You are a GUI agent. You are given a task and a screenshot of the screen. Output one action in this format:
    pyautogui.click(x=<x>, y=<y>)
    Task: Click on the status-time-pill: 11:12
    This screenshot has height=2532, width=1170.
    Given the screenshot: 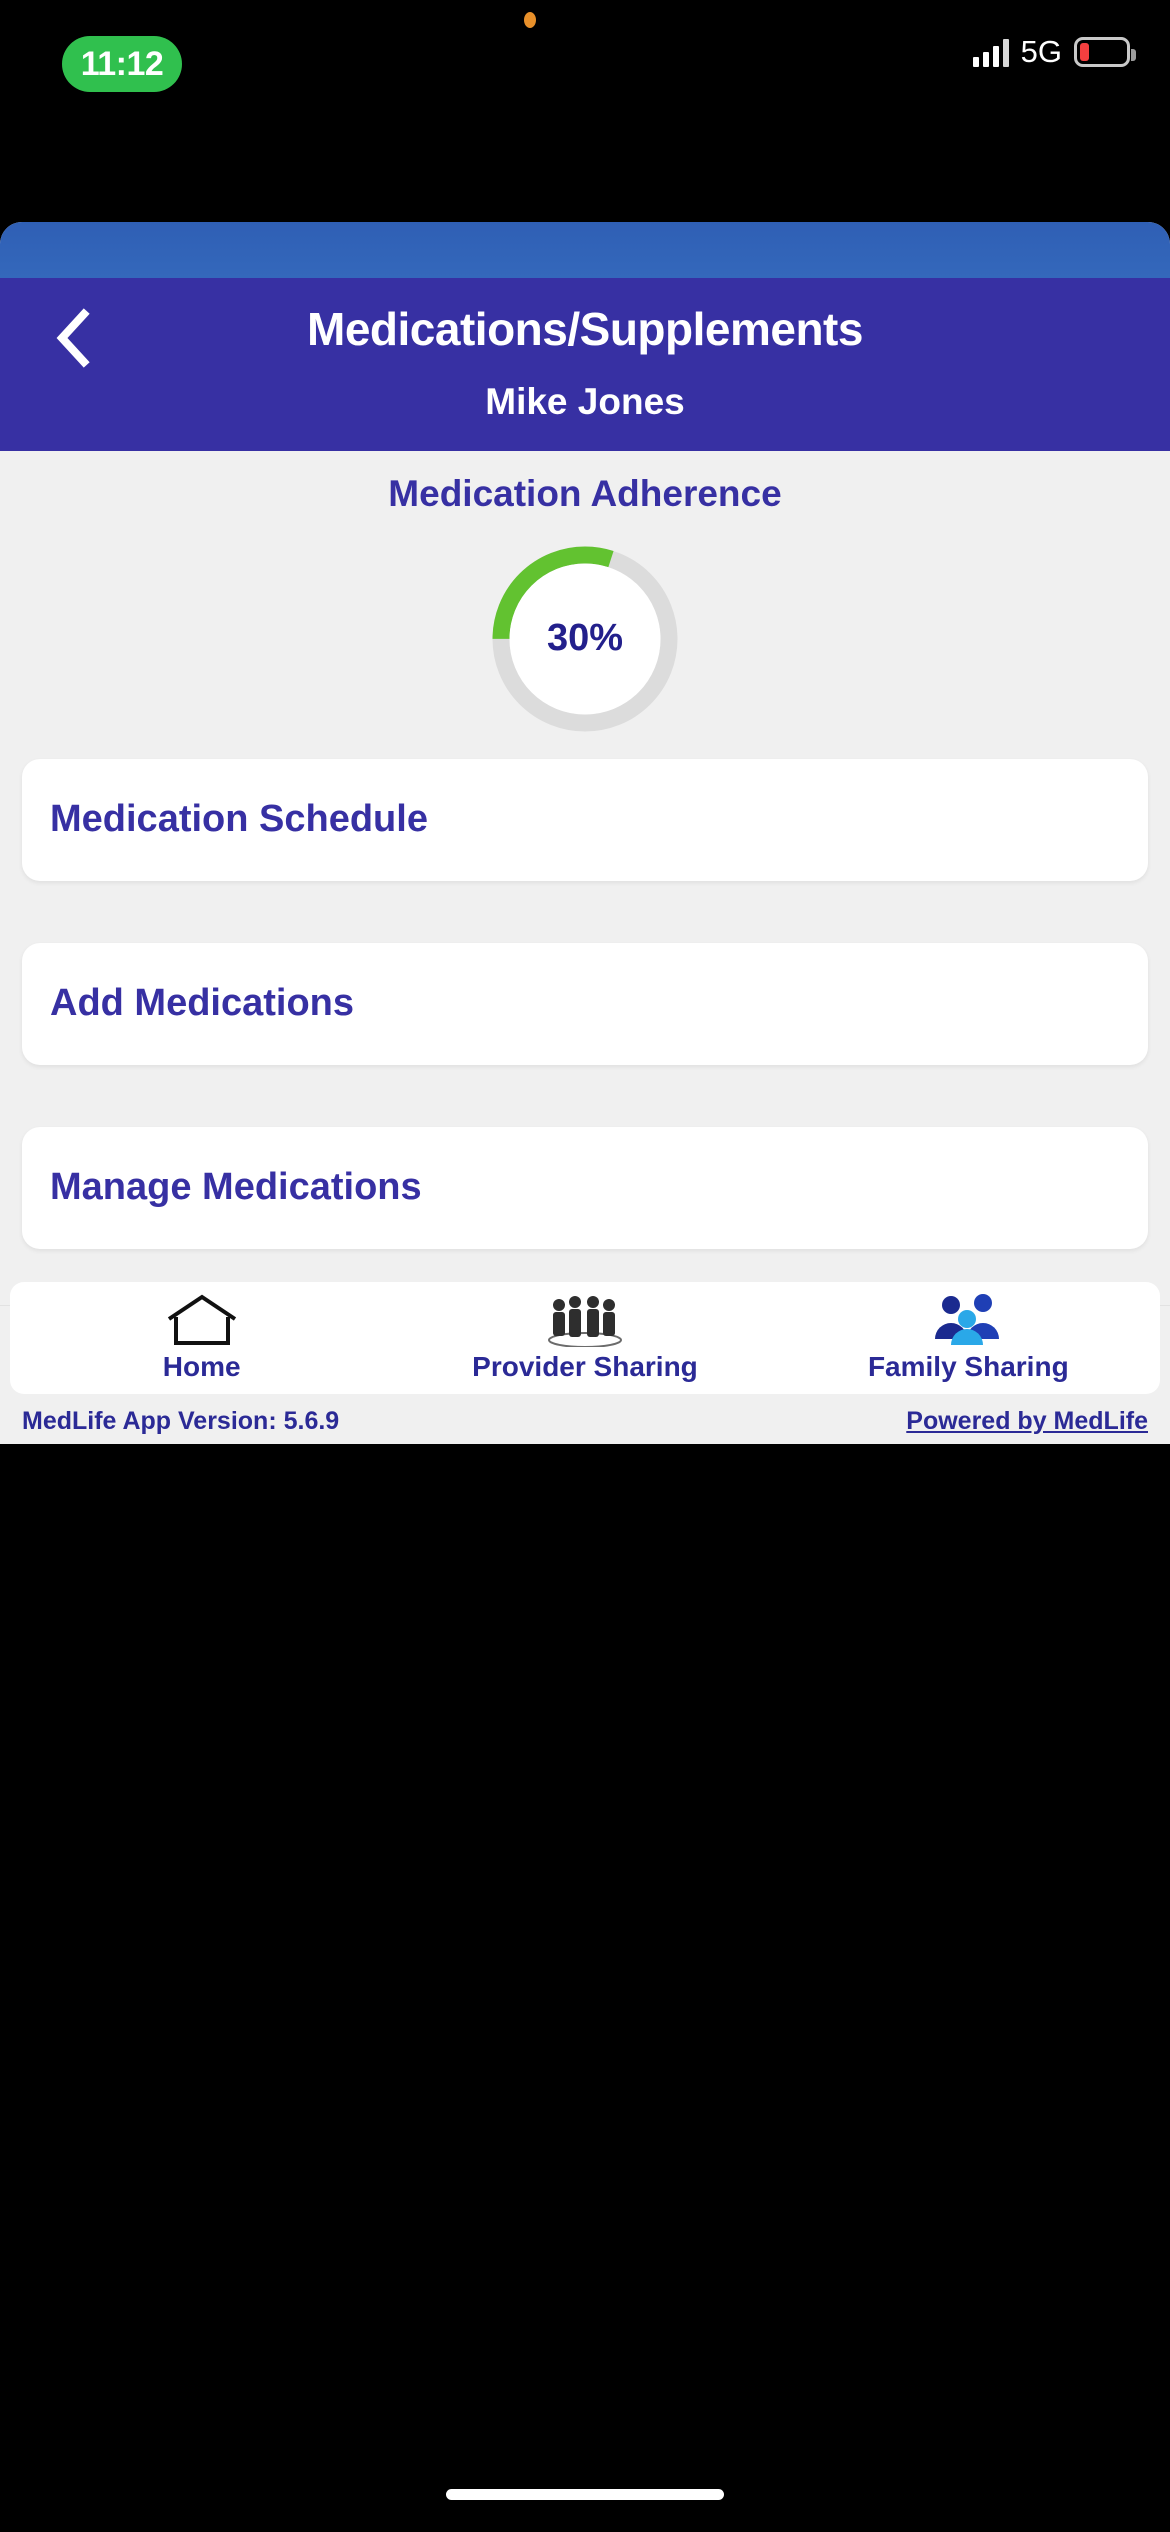 What is the action you would take?
    pyautogui.click(x=122, y=64)
    